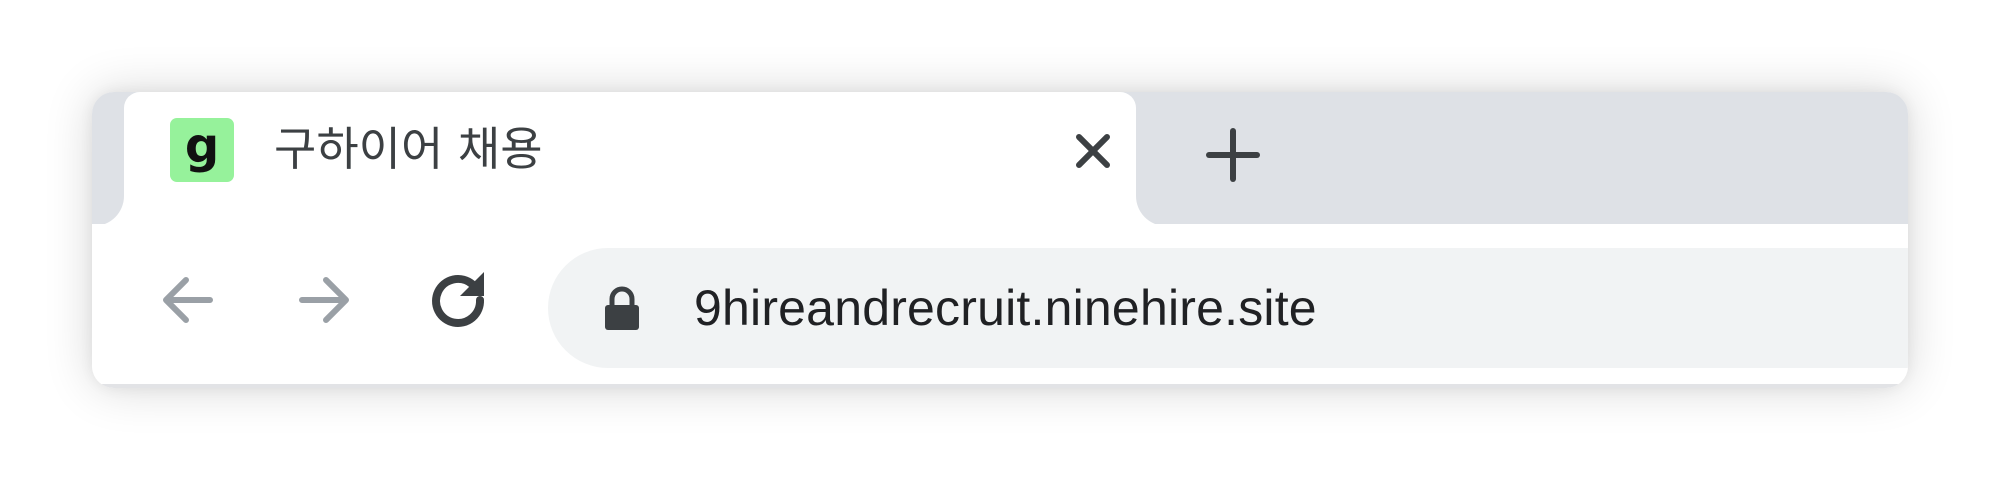 The height and width of the screenshot is (482, 2000). What do you see at coordinates (1005, 308) in the screenshot?
I see `url-text: 9hireandrecruit.ninehire.site` at bounding box center [1005, 308].